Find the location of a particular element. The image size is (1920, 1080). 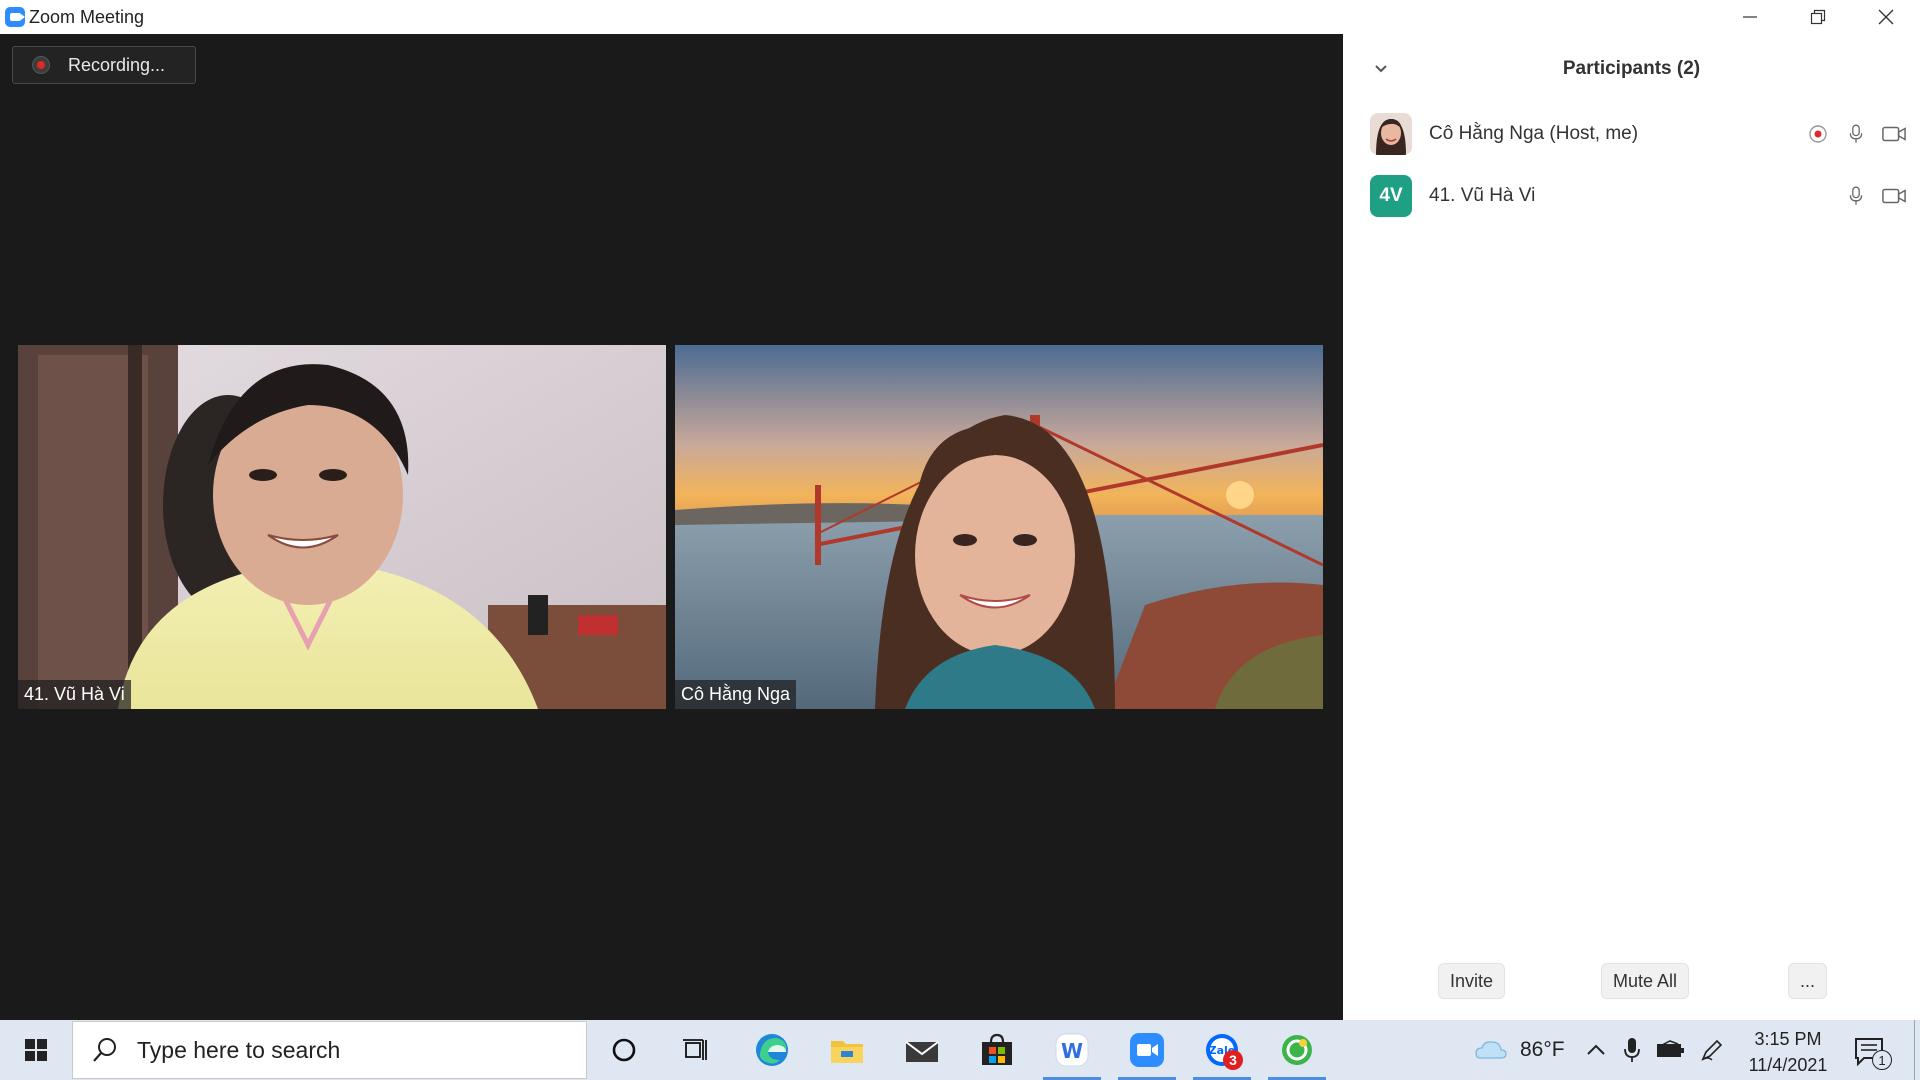

restore-button is located at coordinates (1818, 17).